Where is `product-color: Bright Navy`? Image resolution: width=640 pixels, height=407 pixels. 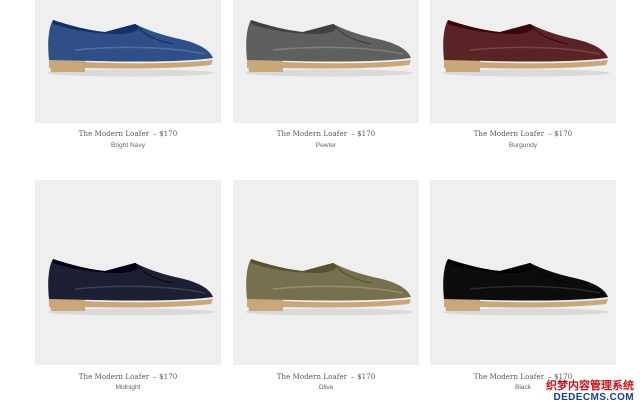
product-color: Bright Navy is located at coordinates (128, 145).